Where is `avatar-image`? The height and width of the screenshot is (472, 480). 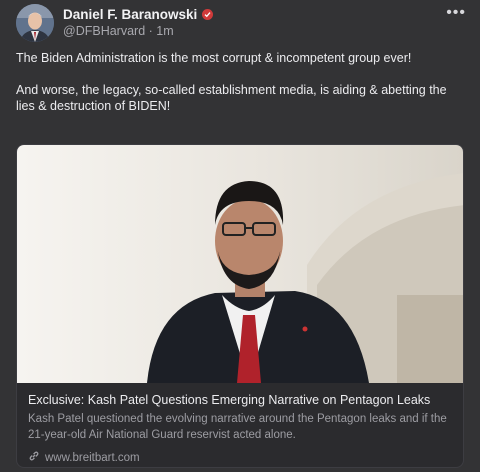 avatar-image is located at coordinates (35, 23).